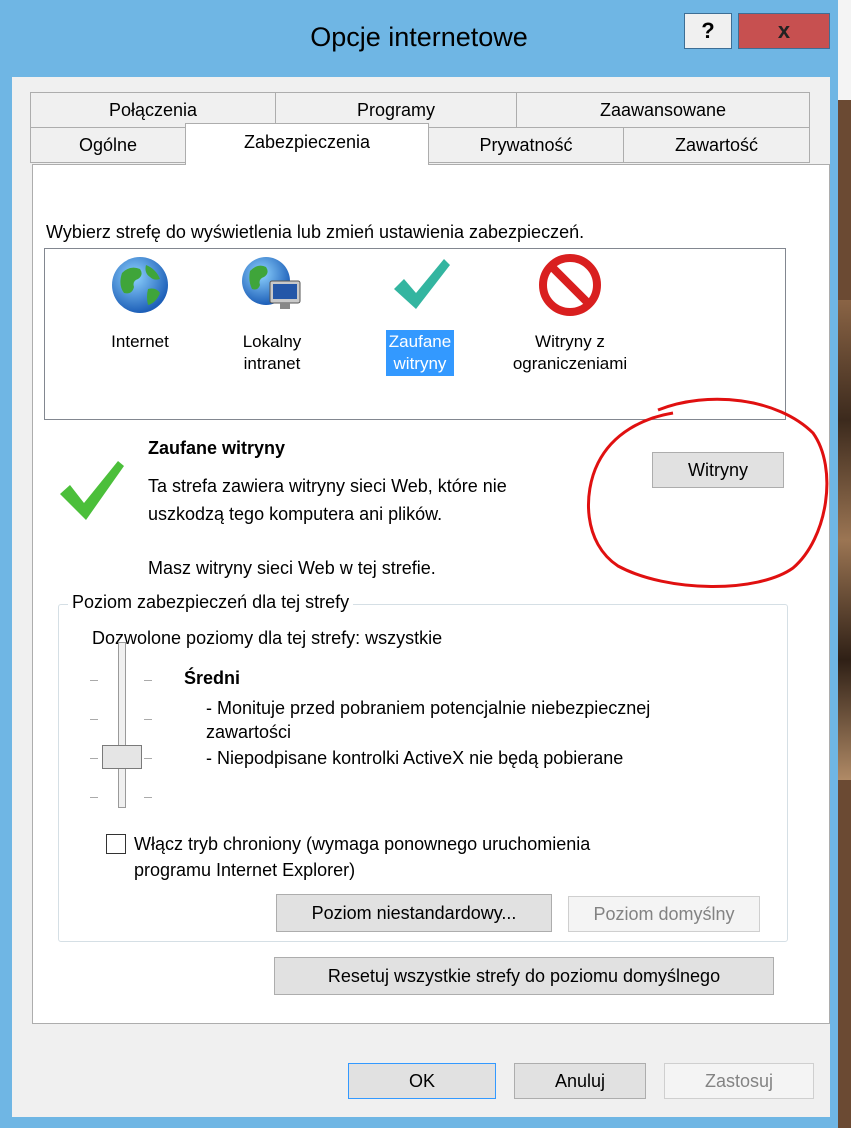 This screenshot has height=1128, width=851. Describe the element at coordinates (116, 844) in the screenshot. I see `protected-mode-checkbox` at that location.